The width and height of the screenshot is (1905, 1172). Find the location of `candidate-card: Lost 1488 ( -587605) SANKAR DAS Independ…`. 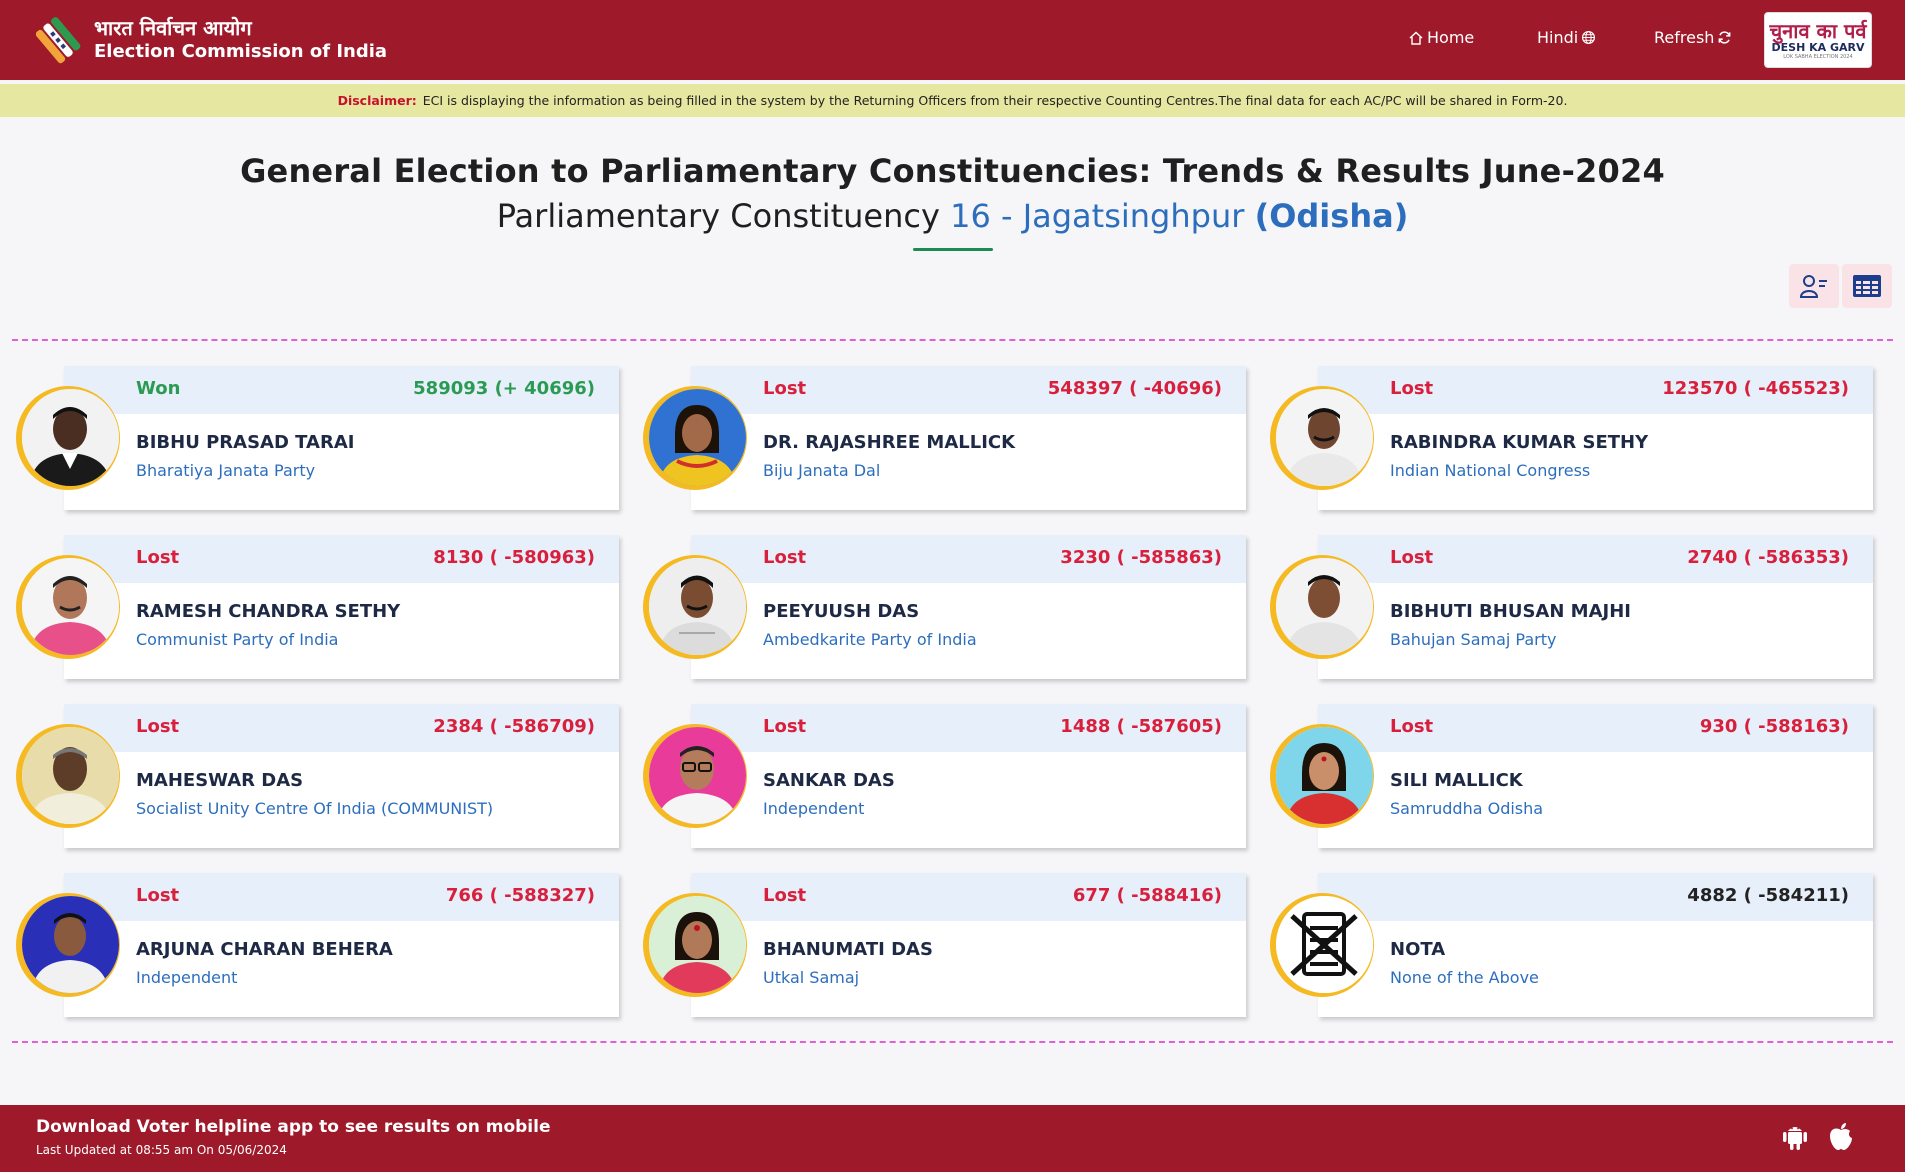

candidate-card: Lost 1488 ( -587605) SANKAR DAS Independ… is located at coordinates (944, 776).